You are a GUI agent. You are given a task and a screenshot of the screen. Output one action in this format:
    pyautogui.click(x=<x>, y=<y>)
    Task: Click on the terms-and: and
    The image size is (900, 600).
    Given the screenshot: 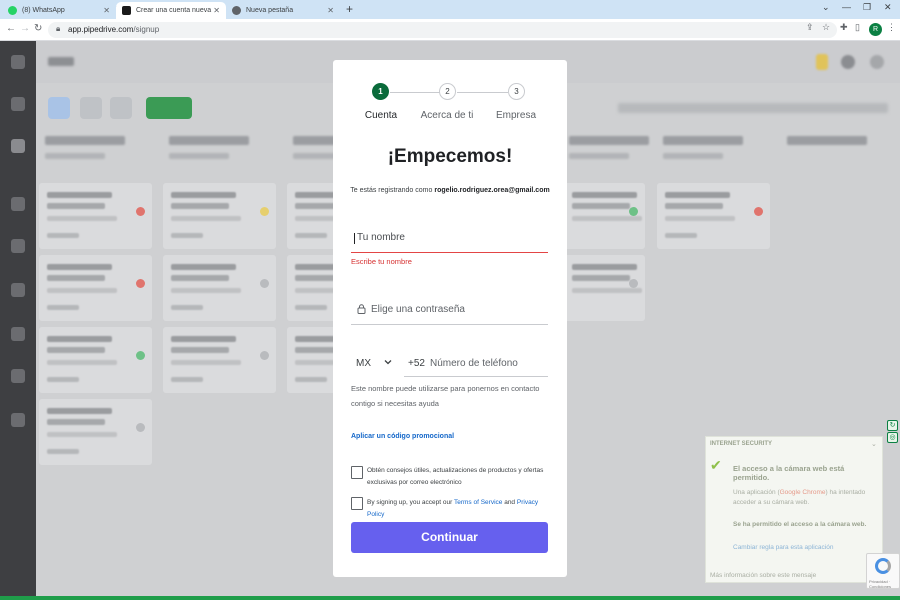 What is the action you would take?
    pyautogui.click(x=510, y=502)
    